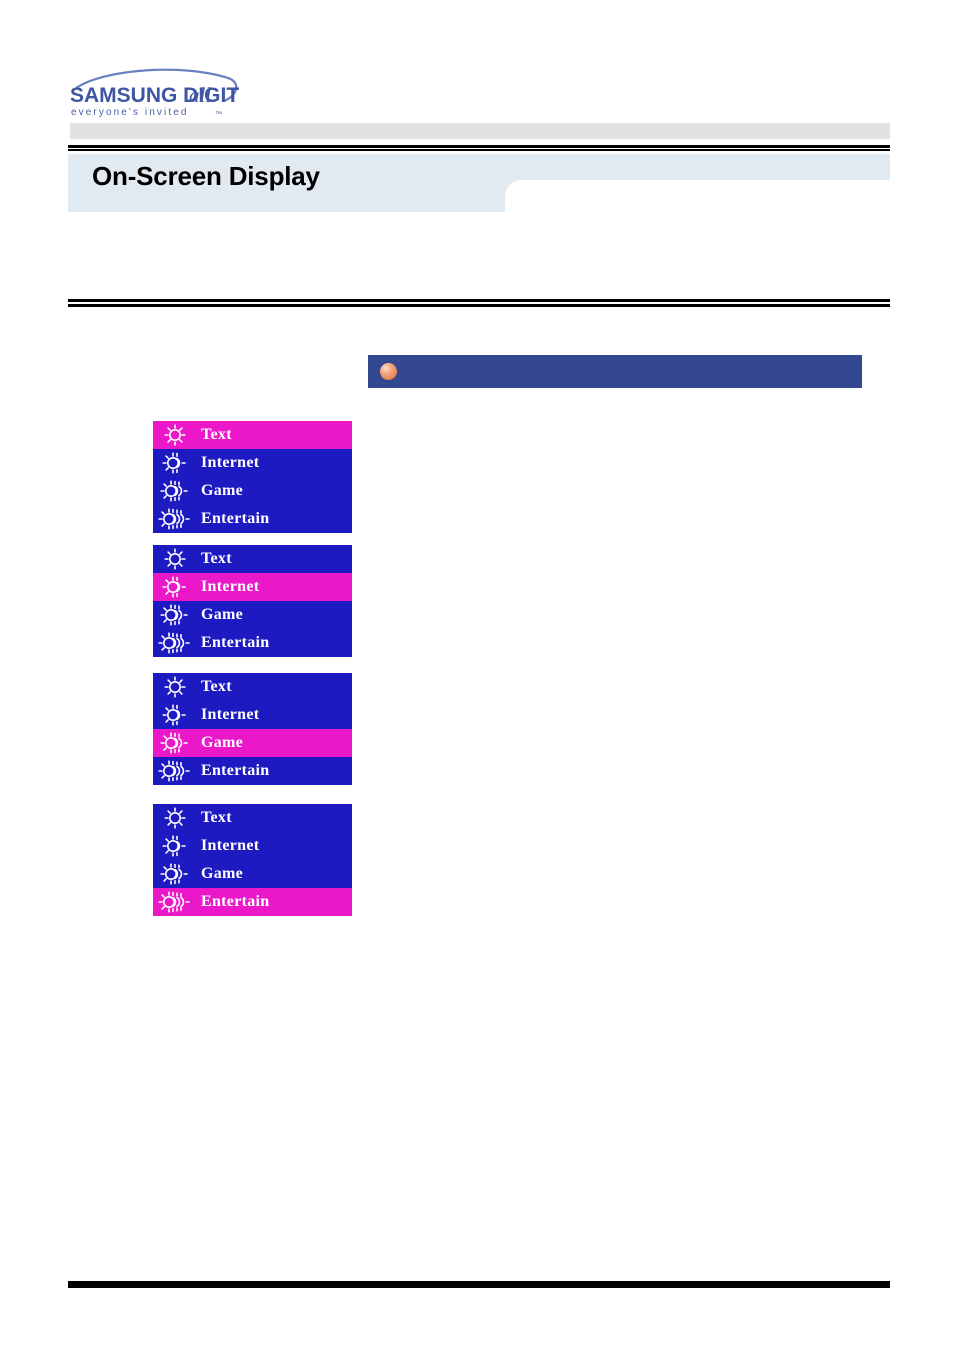  What do you see at coordinates (615, 371) in the screenshot?
I see `section-header-bar` at bounding box center [615, 371].